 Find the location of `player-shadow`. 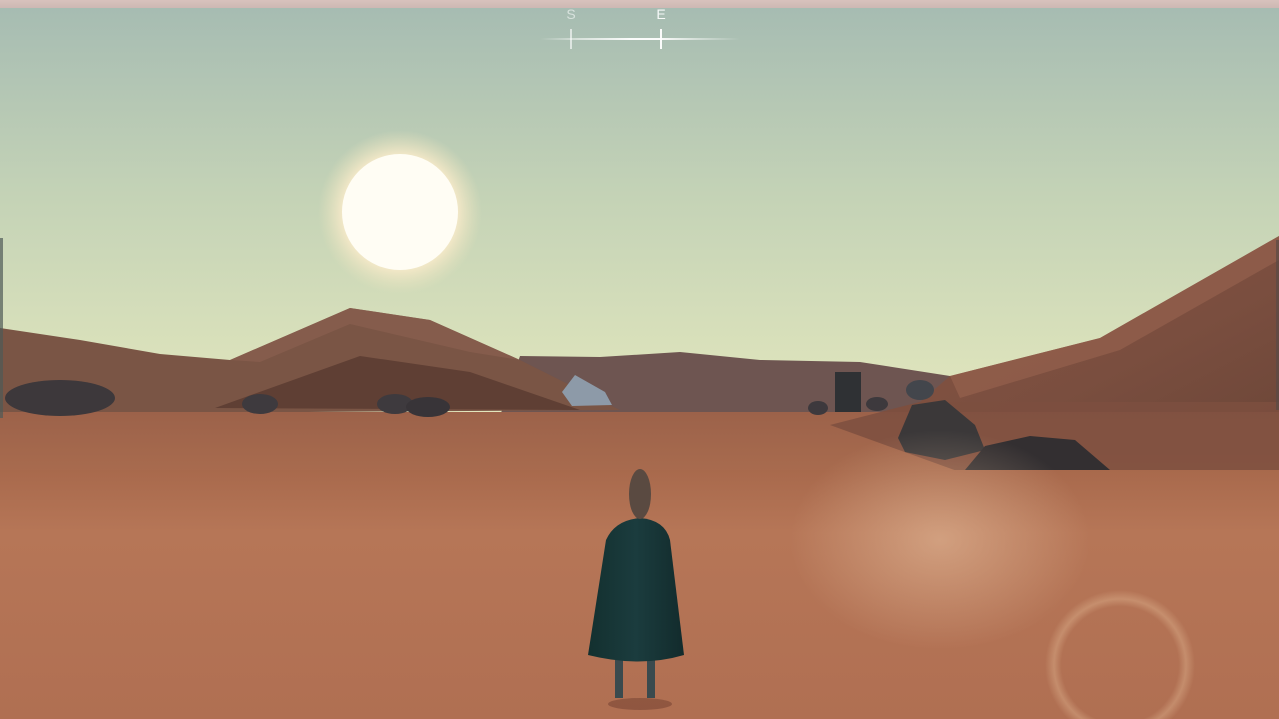

player-shadow is located at coordinates (640, 704).